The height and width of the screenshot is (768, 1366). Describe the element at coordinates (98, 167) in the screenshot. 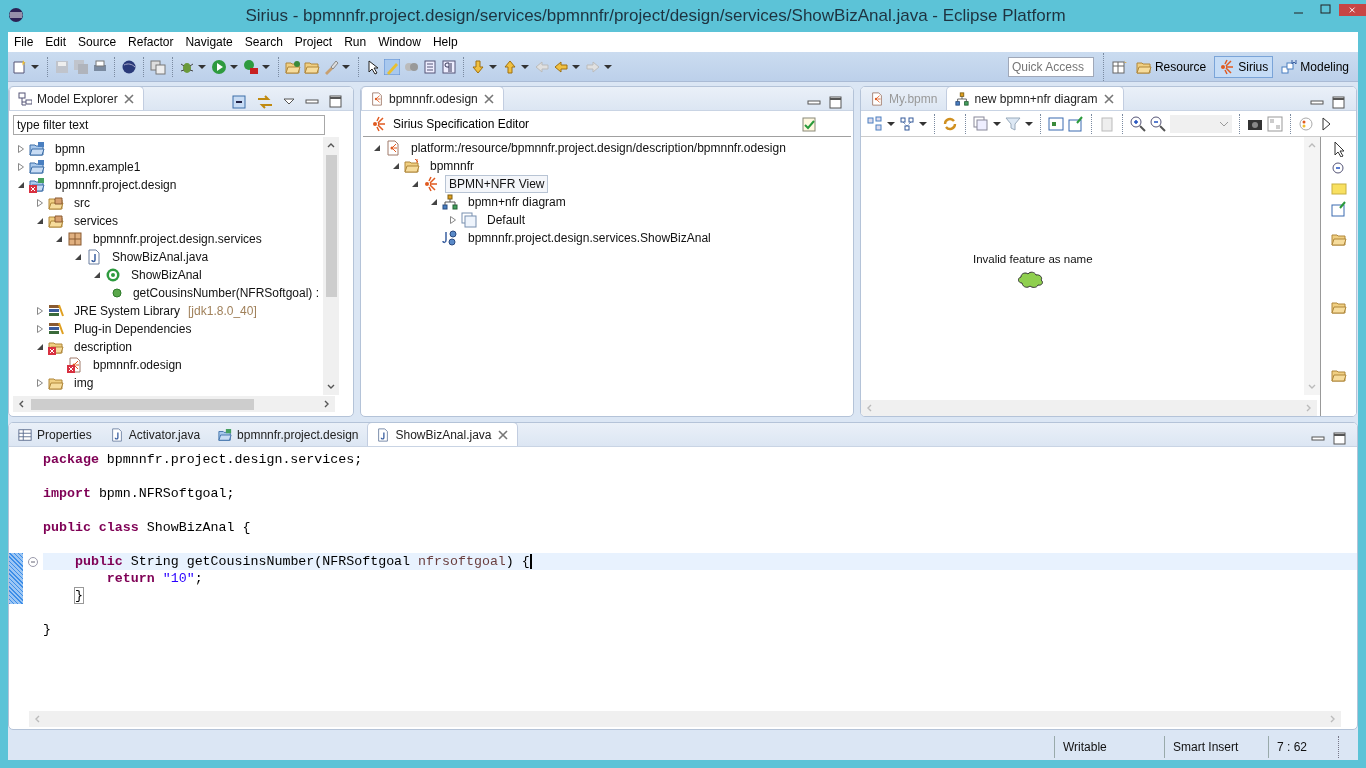

I see `tree-item: bpmn.example1` at that location.